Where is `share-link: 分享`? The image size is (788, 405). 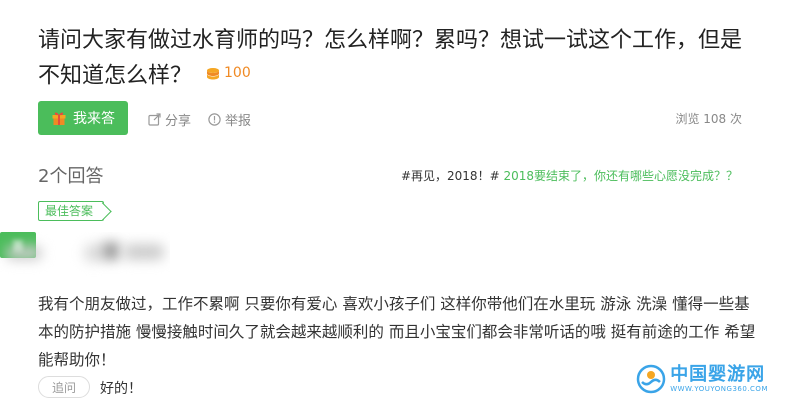 share-link: 分享 is located at coordinates (169, 119).